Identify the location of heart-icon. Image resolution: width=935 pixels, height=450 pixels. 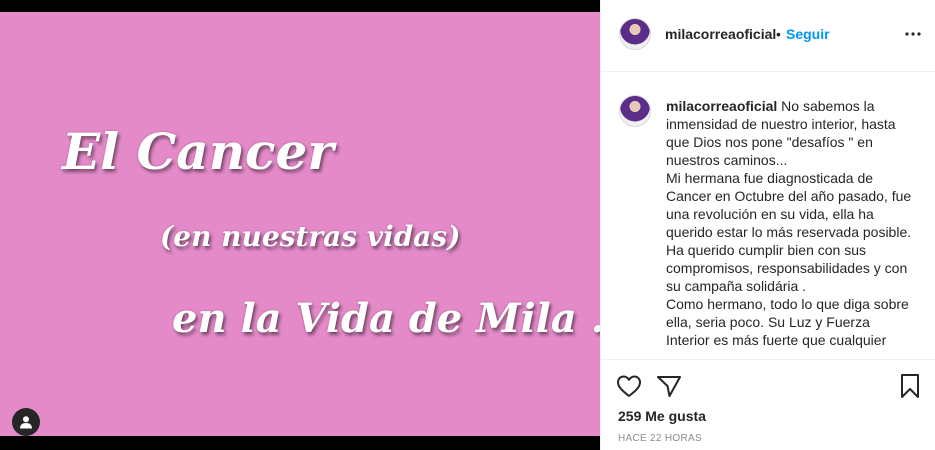
(629, 386).